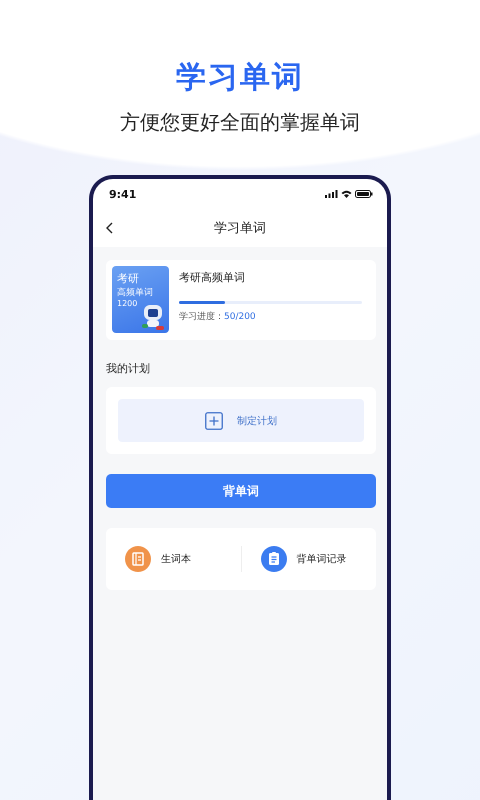 Image resolution: width=480 pixels, height=800 pixels. Describe the element at coordinates (241, 491) in the screenshot. I see `memorize-button: 背单词` at that location.